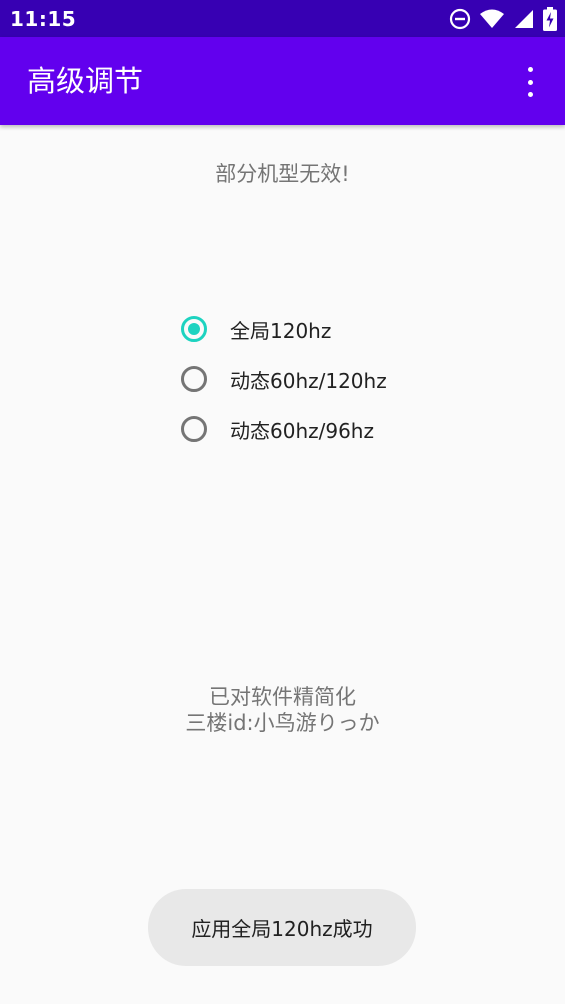 The width and height of the screenshot is (565, 1004). Describe the element at coordinates (282, 81) in the screenshot. I see `app-bar: 高级调节` at that location.